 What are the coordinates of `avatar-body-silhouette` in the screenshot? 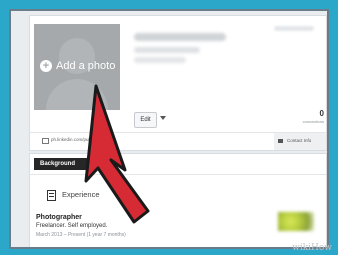 It's located at (77, 94).